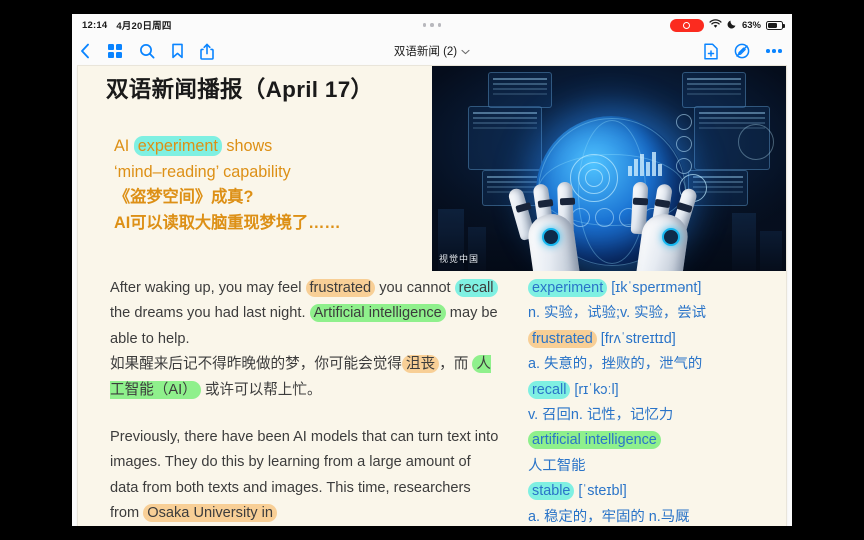 The width and height of the screenshot is (864, 540). I want to click on p1cn-seg3: 或许可以帮上忙。, so click(261, 389).